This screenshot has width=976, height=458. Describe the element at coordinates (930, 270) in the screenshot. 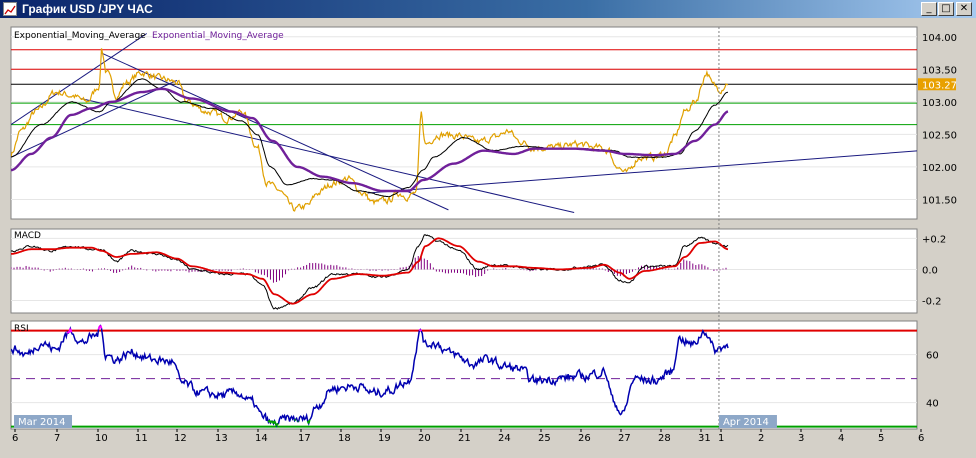

I see `macd-tick: 0.0` at that location.